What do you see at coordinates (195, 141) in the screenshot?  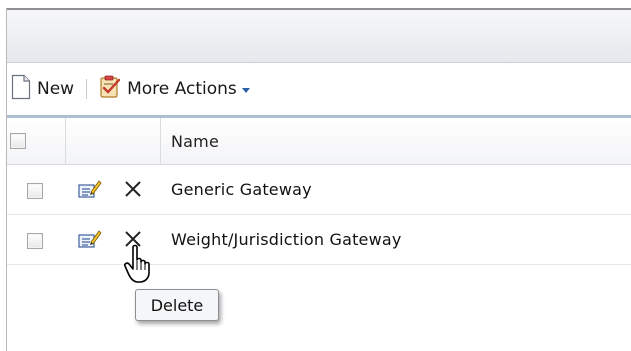 I see `column-header-name: Name` at bounding box center [195, 141].